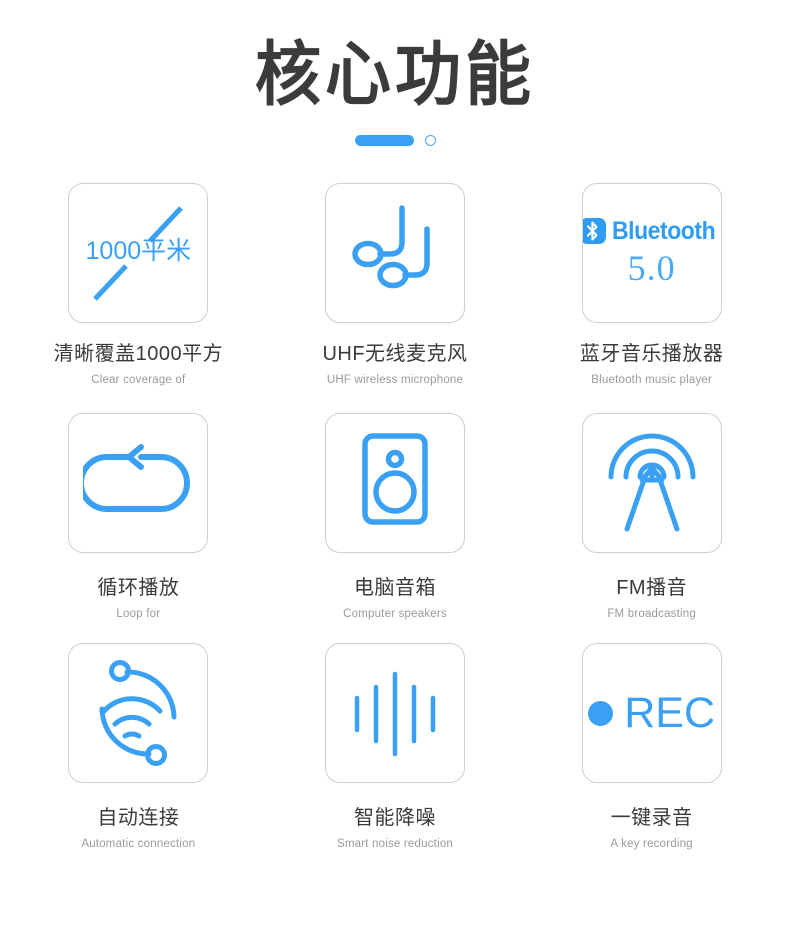 The image size is (790, 951). I want to click on bluetooth-logo-row: Bluetooth, so click(651, 231).